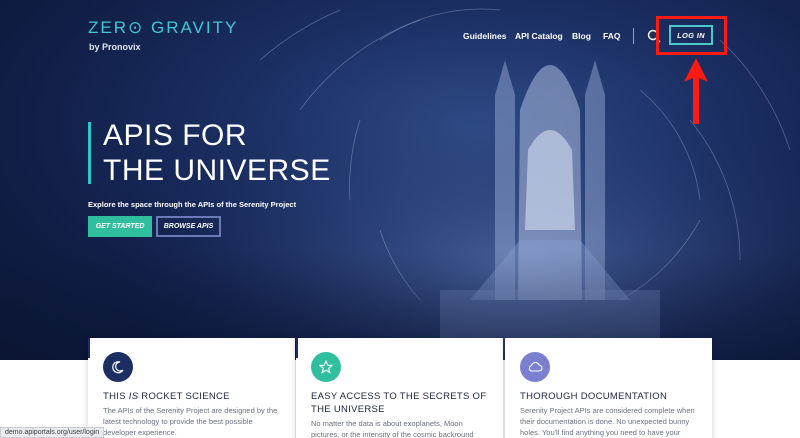 Image resolution: width=800 pixels, height=438 pixels. I want to click on hero-title-line1: APIS FOR, so click(175, 135).